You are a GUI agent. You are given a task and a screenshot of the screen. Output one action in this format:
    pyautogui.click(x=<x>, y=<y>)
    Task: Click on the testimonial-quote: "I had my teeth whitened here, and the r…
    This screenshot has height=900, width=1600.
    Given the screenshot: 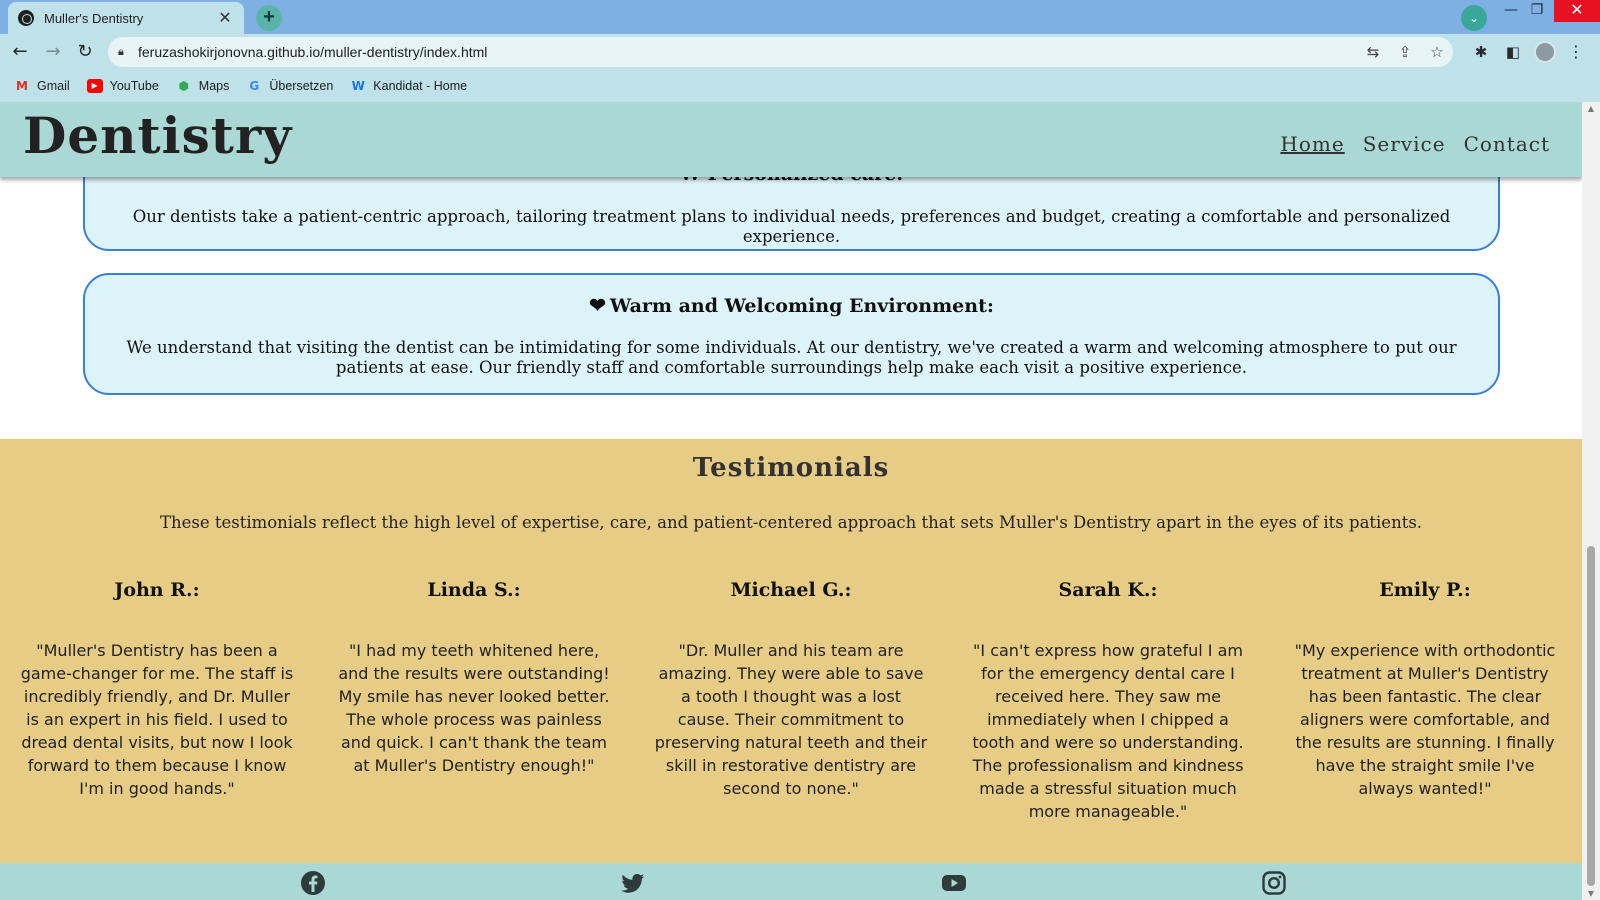 What is the action you would take?
    pyautogui.click(x=474, y=708)
    